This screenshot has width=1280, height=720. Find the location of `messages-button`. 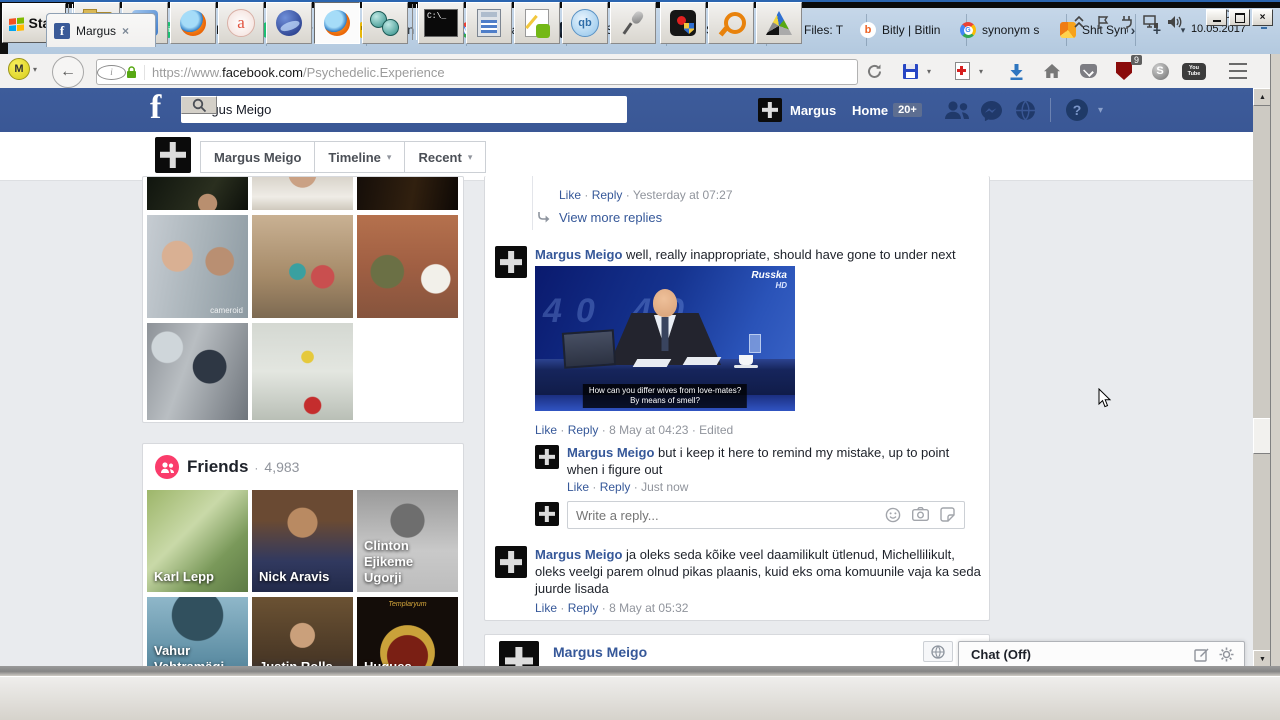

messages-button is located at coordinates (991, 113).